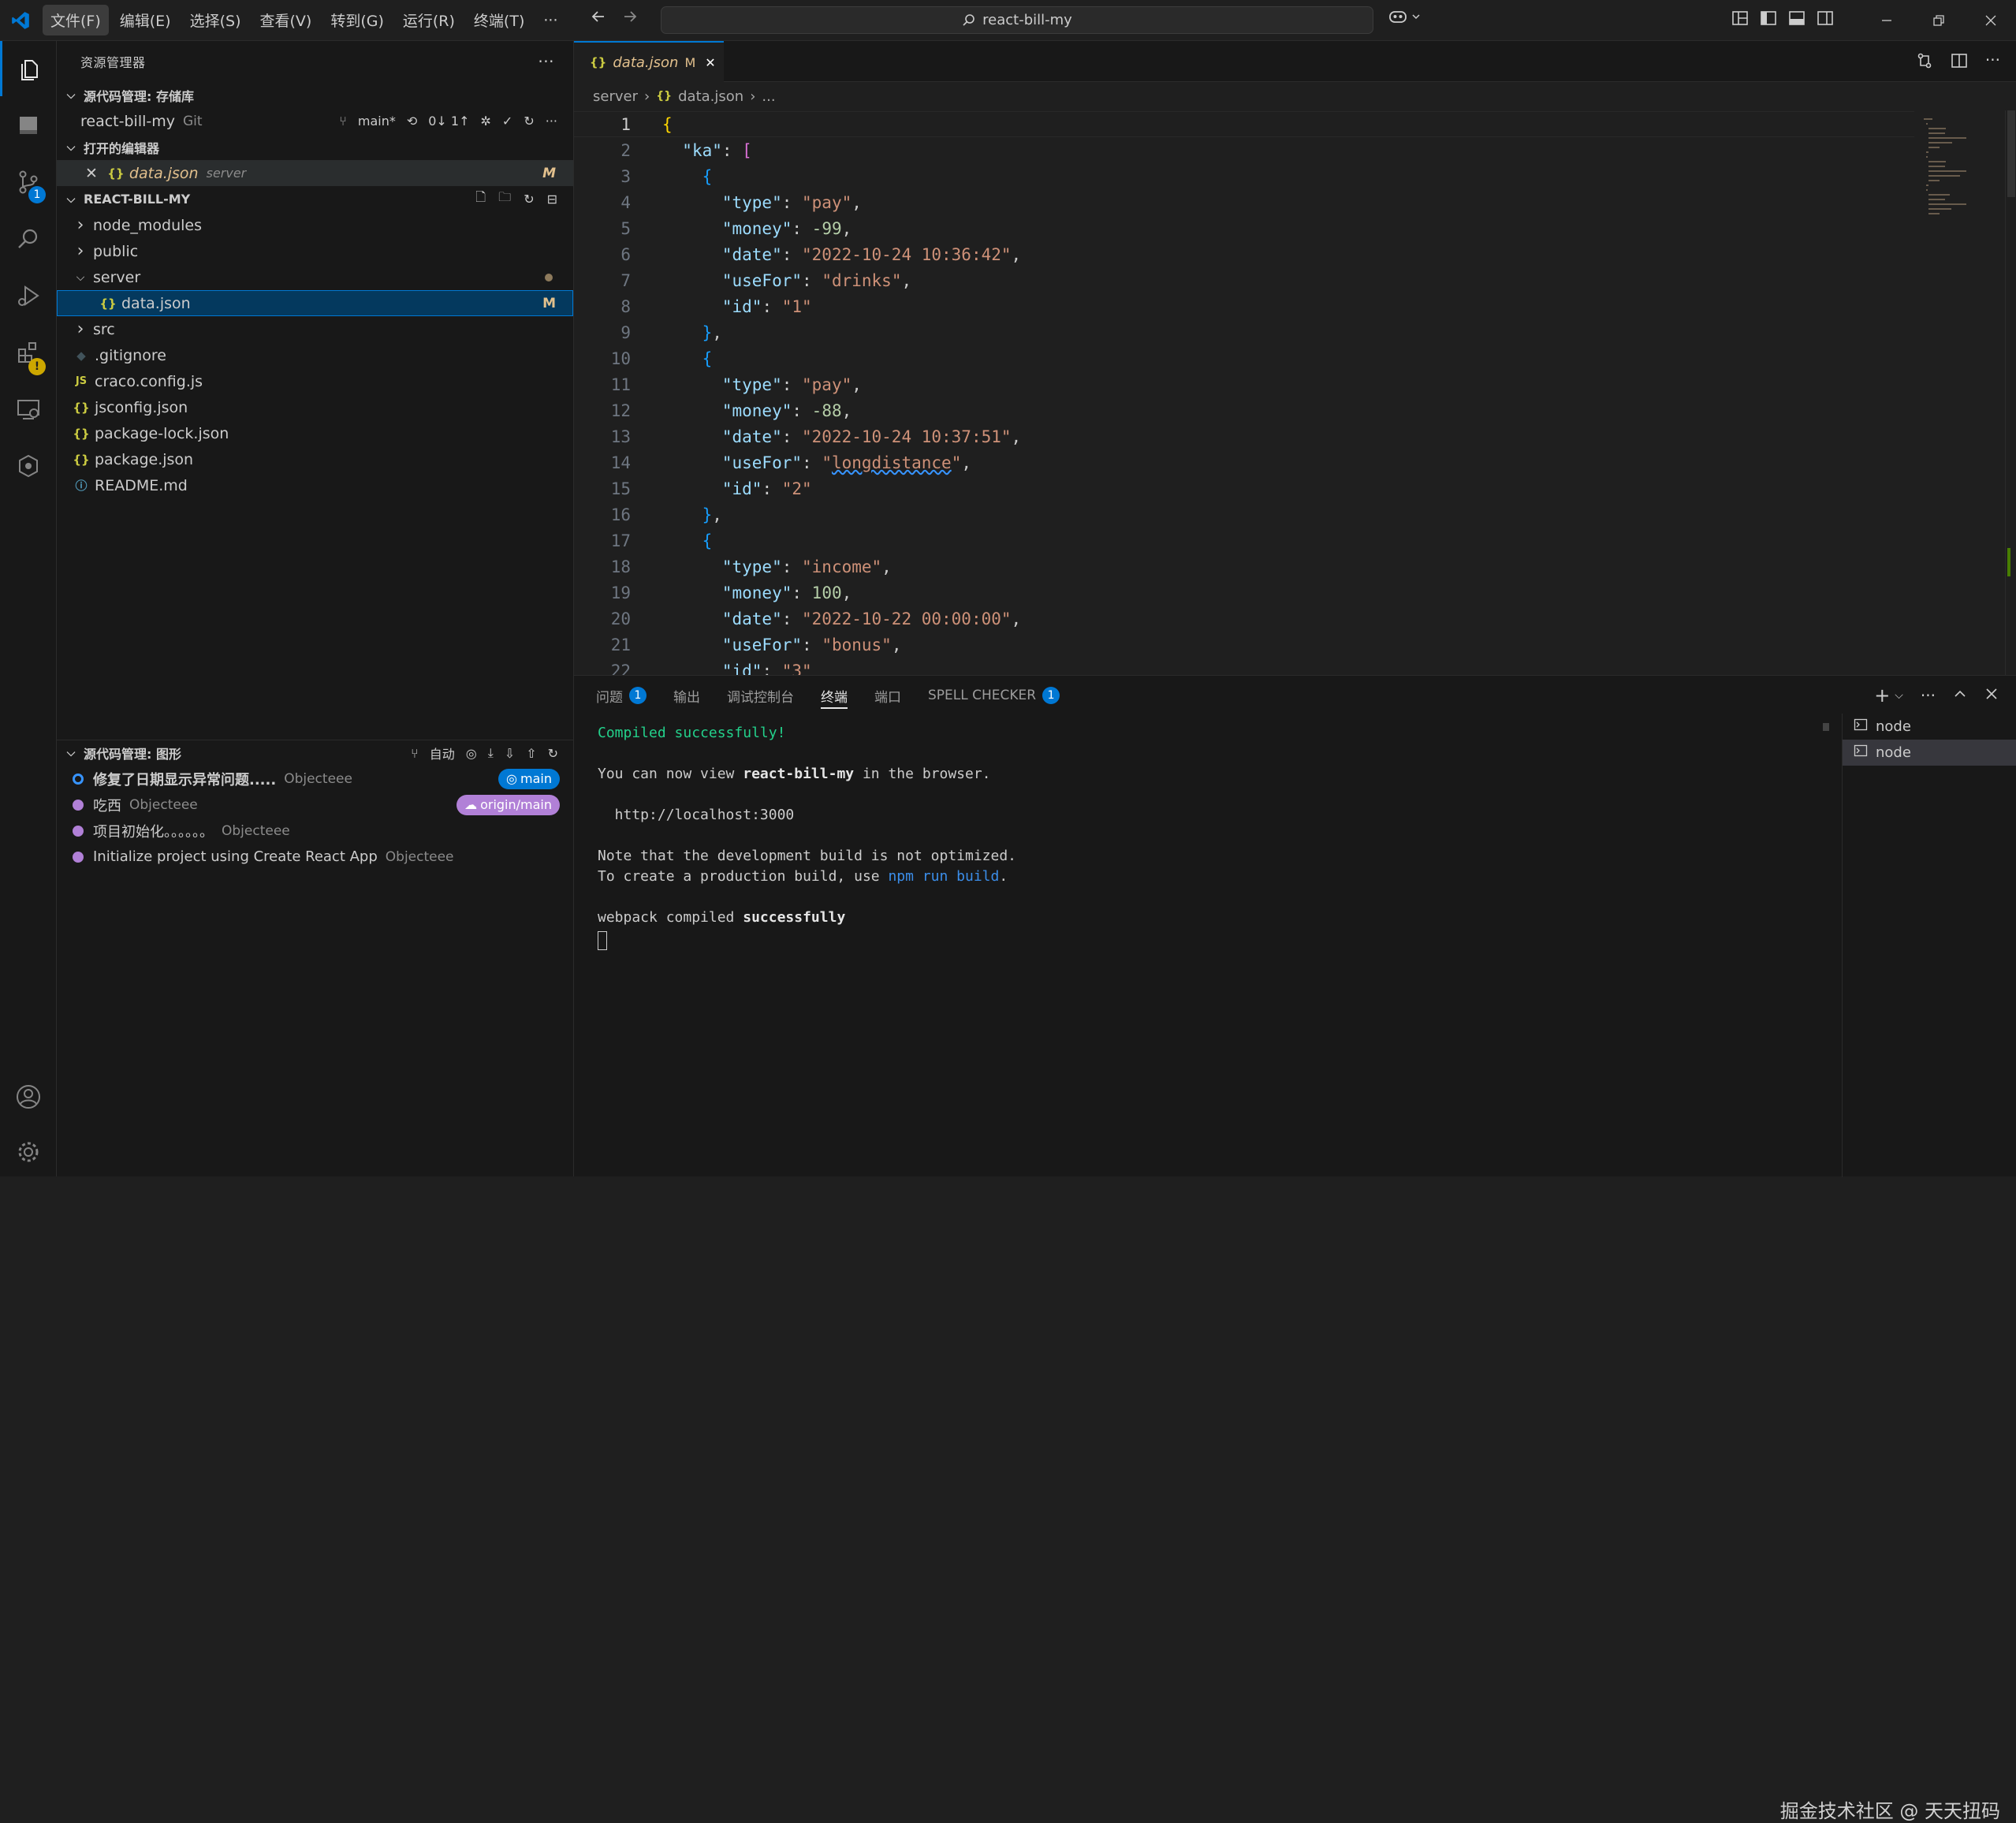  Describe the element at coordinates (1882, 695) in the screenshot. I see `new-terminal-icon: +` at that location.